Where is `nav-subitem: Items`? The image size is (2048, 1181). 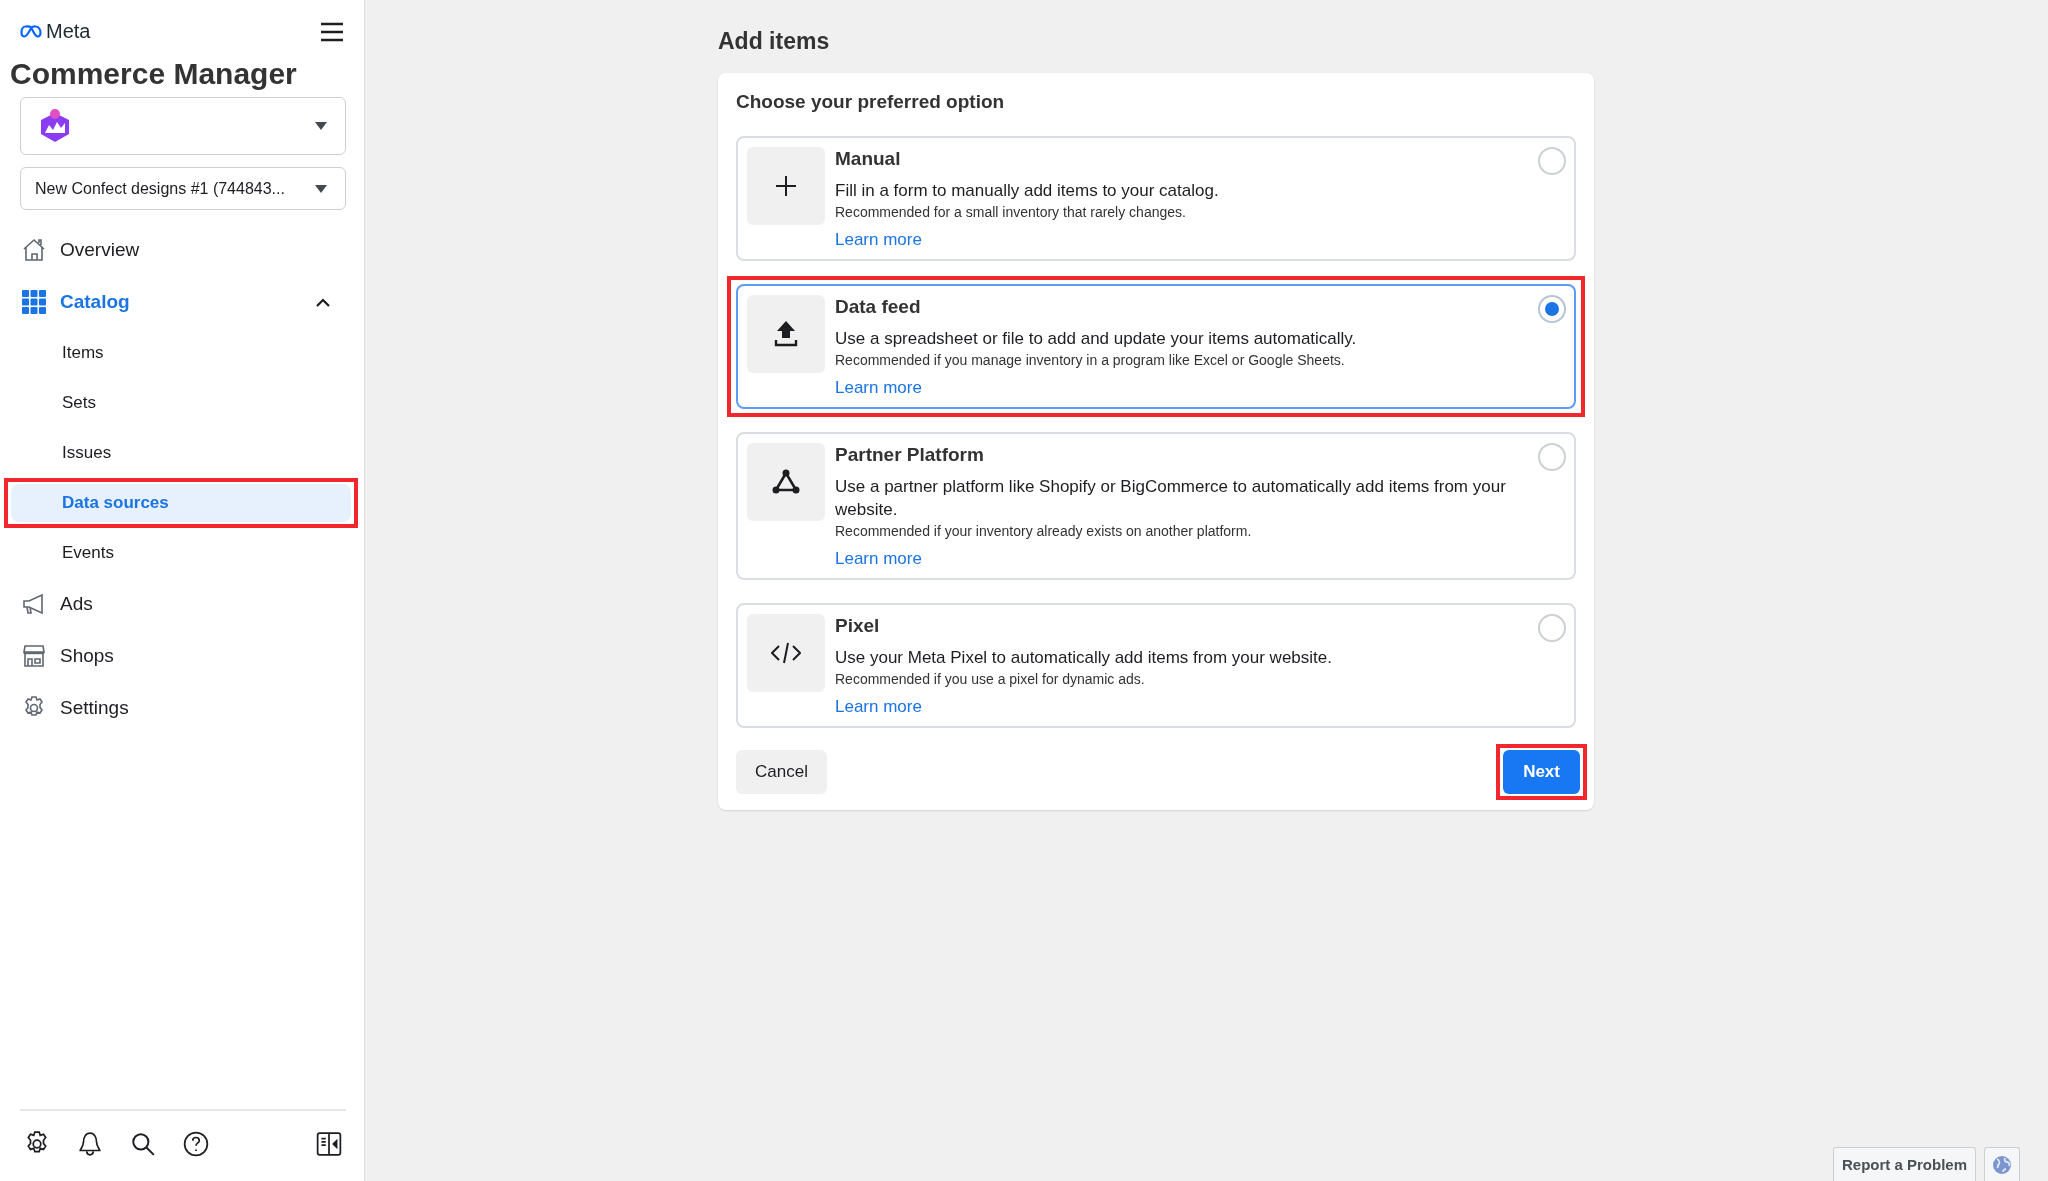
nav-subitem: Items is located at coordinates (181, 353).